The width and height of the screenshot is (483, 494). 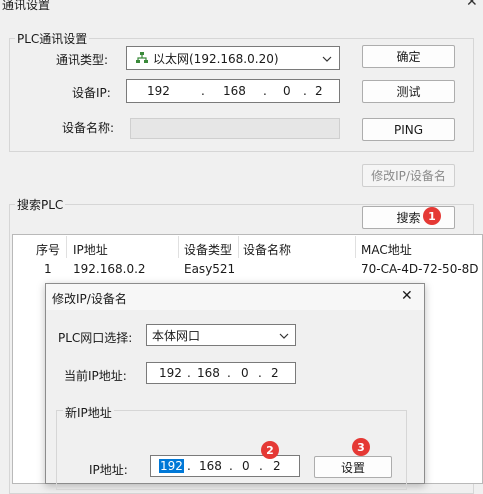 What do you see at coordinates (40, 204) in the screenshot?
I see `search-group-title: 搜索PLC` at bounding box center [40, 204].